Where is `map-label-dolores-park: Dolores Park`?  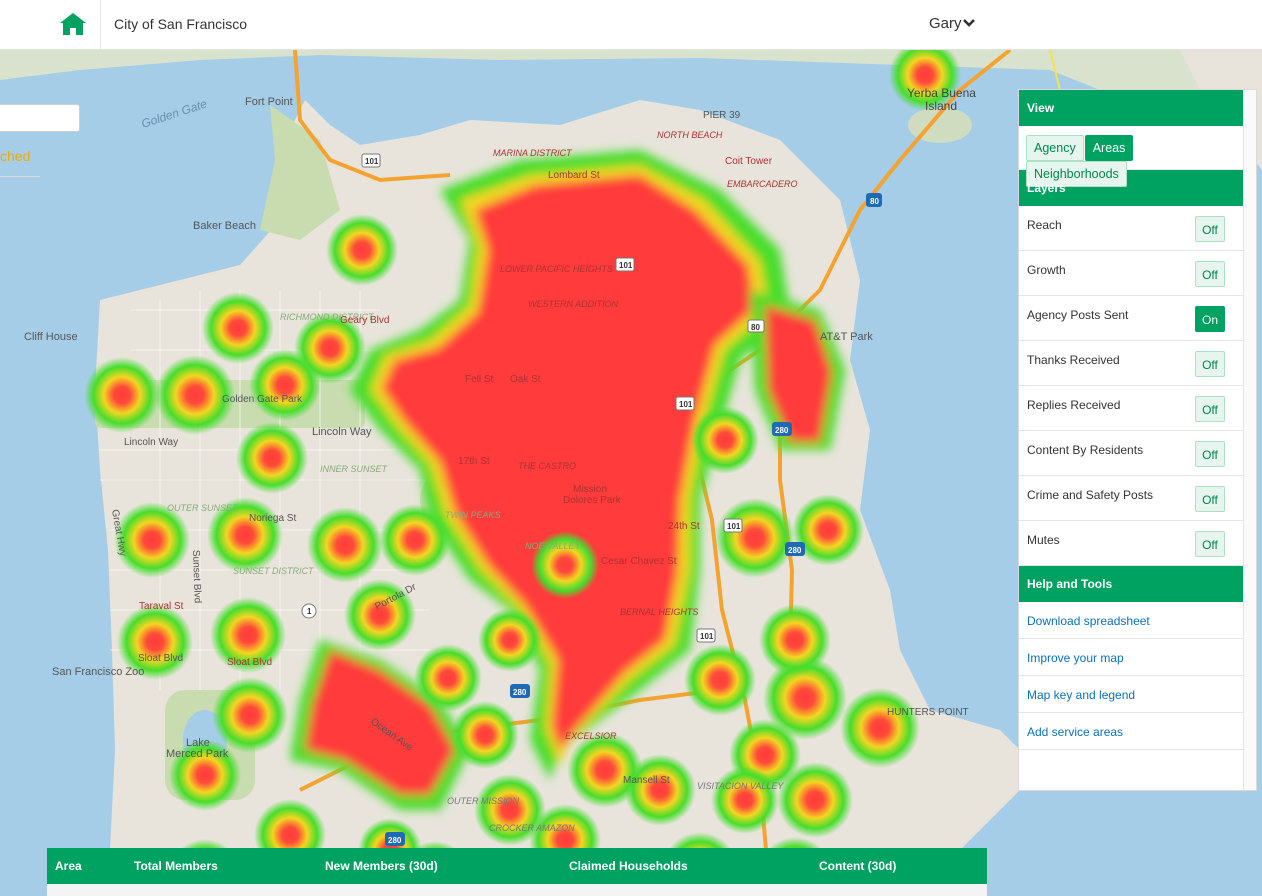
map-label-dolores-park: Dolores Park is located at coordinates (592, 500).